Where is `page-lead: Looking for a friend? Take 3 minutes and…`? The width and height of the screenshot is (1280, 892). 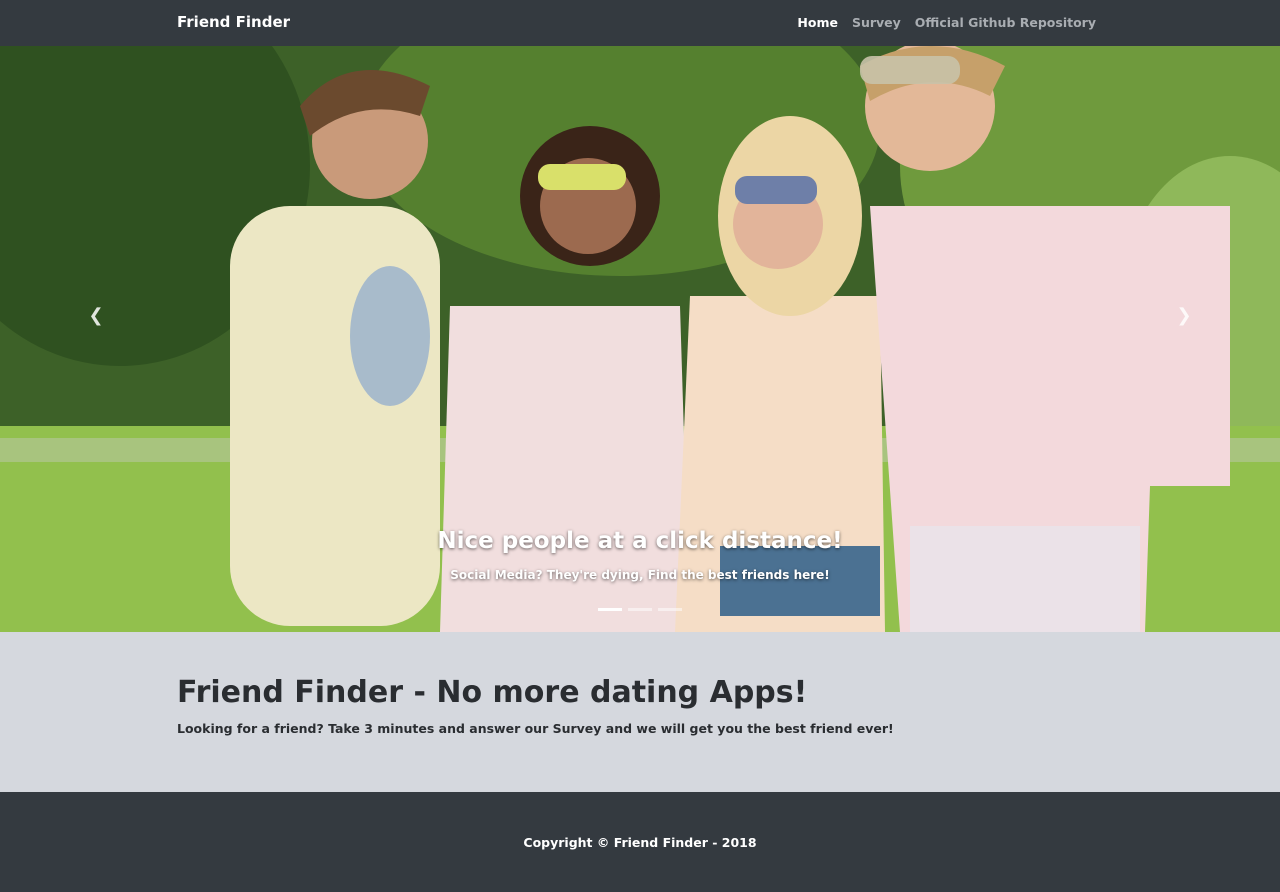 page-lead: Looking for a friend? Take 3 minutes and… is located at coordinates (535, 728).